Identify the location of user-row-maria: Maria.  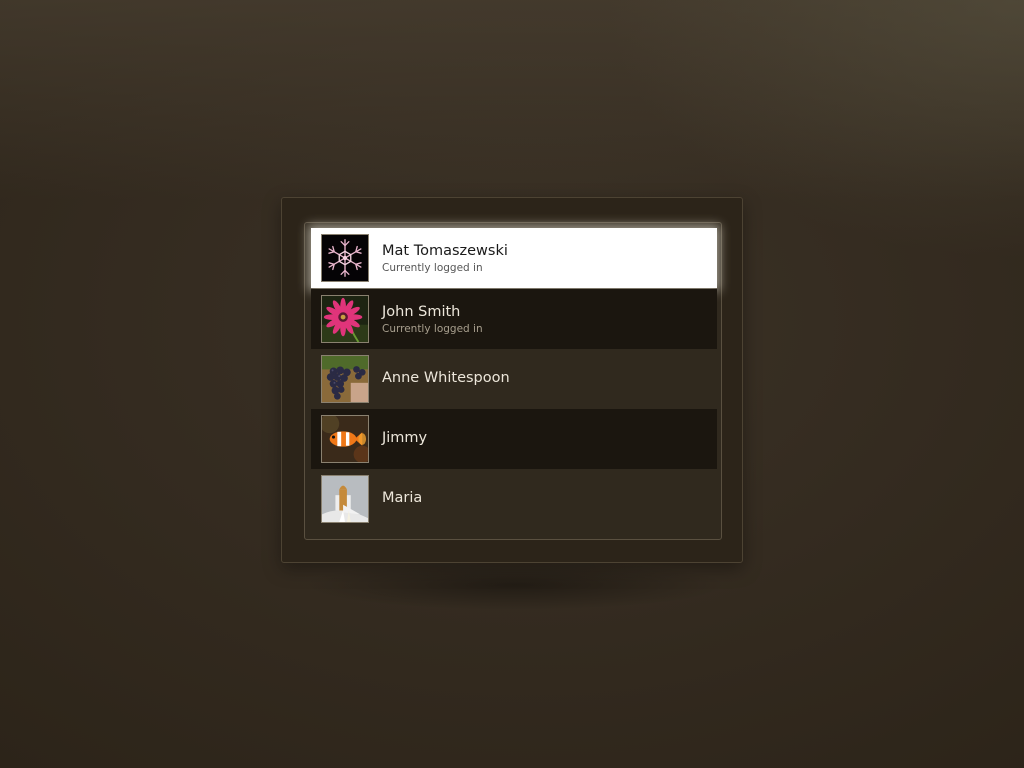
(514, 499).